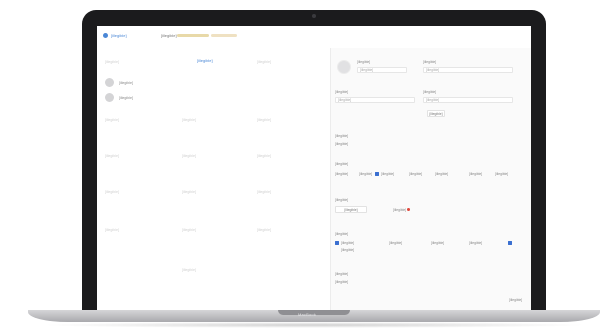 This screenshot has width=614, height=332. What do you see at coordinates (193, 35) in the screenshot?
I see `nav-tag` at bounding box center [193, 35].